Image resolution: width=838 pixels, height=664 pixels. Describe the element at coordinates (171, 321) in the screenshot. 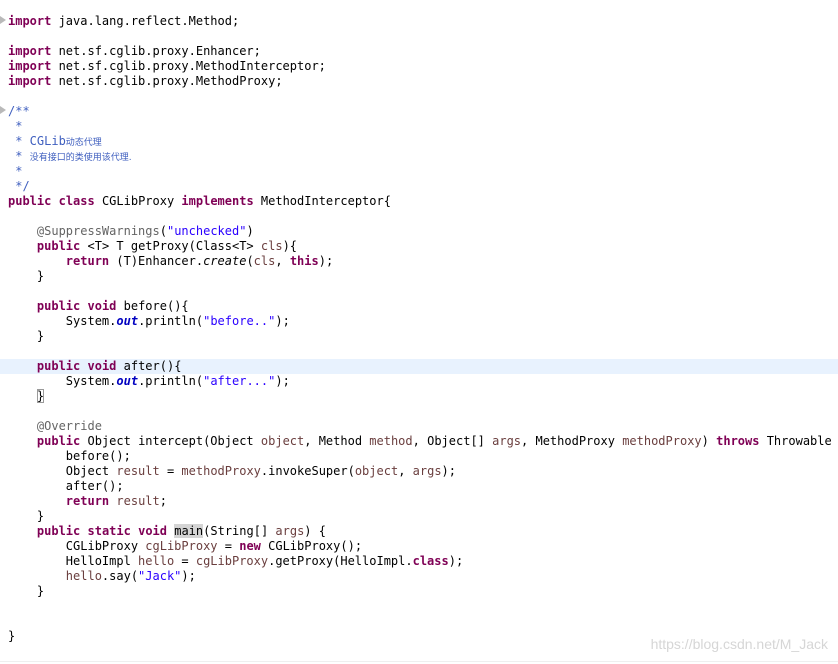

I see `code-token: .println(` at that location.